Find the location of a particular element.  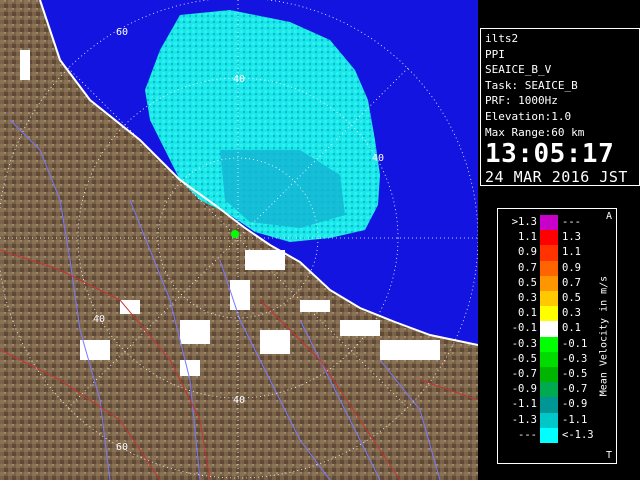

legend-top-mark: A is located at coordinates (608, 216).